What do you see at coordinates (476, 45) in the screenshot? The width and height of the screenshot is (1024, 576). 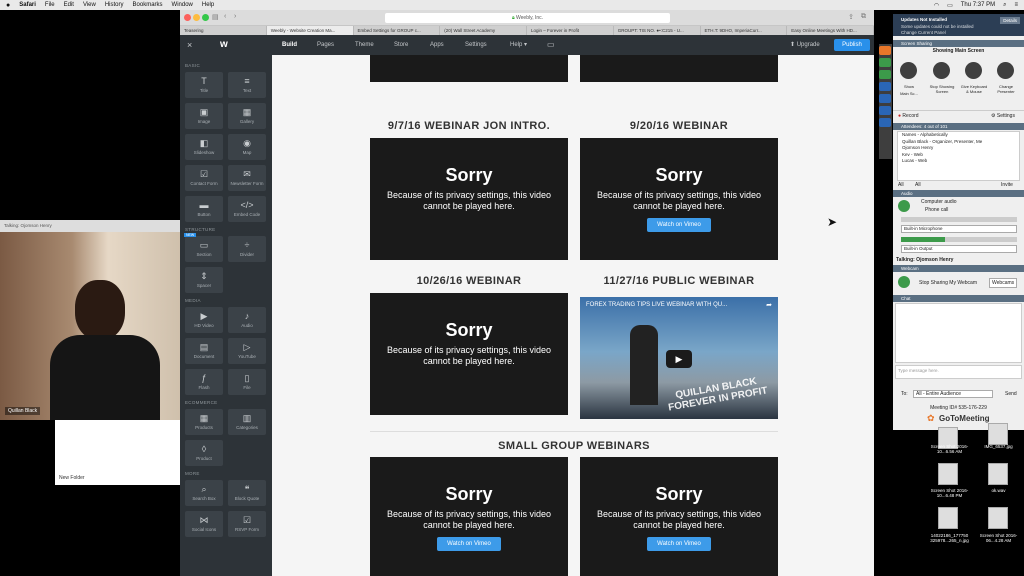 I see `nav-settings: Settings` at bounding box center [476, 45].